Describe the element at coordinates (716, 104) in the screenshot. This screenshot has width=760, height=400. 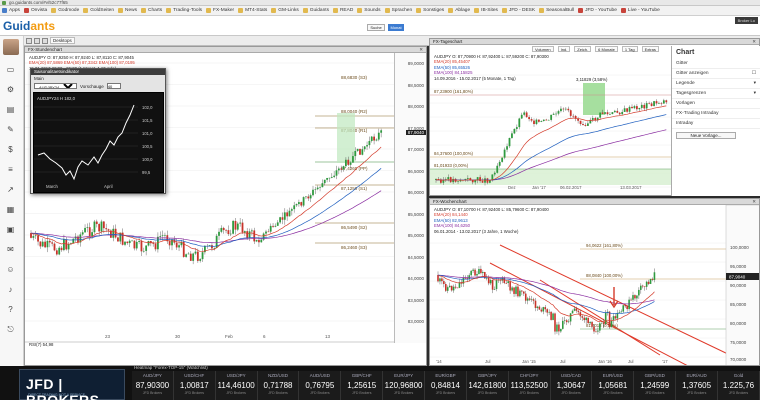
I see `sidebar-row: Vorlagen` at that location.